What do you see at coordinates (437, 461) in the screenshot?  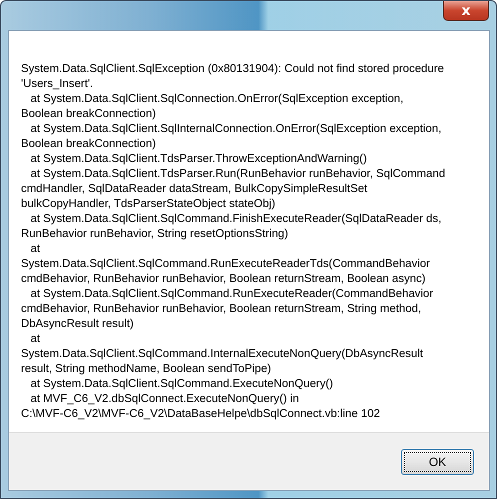 I see `ok-button: OK` at bounding box center [437, 461].